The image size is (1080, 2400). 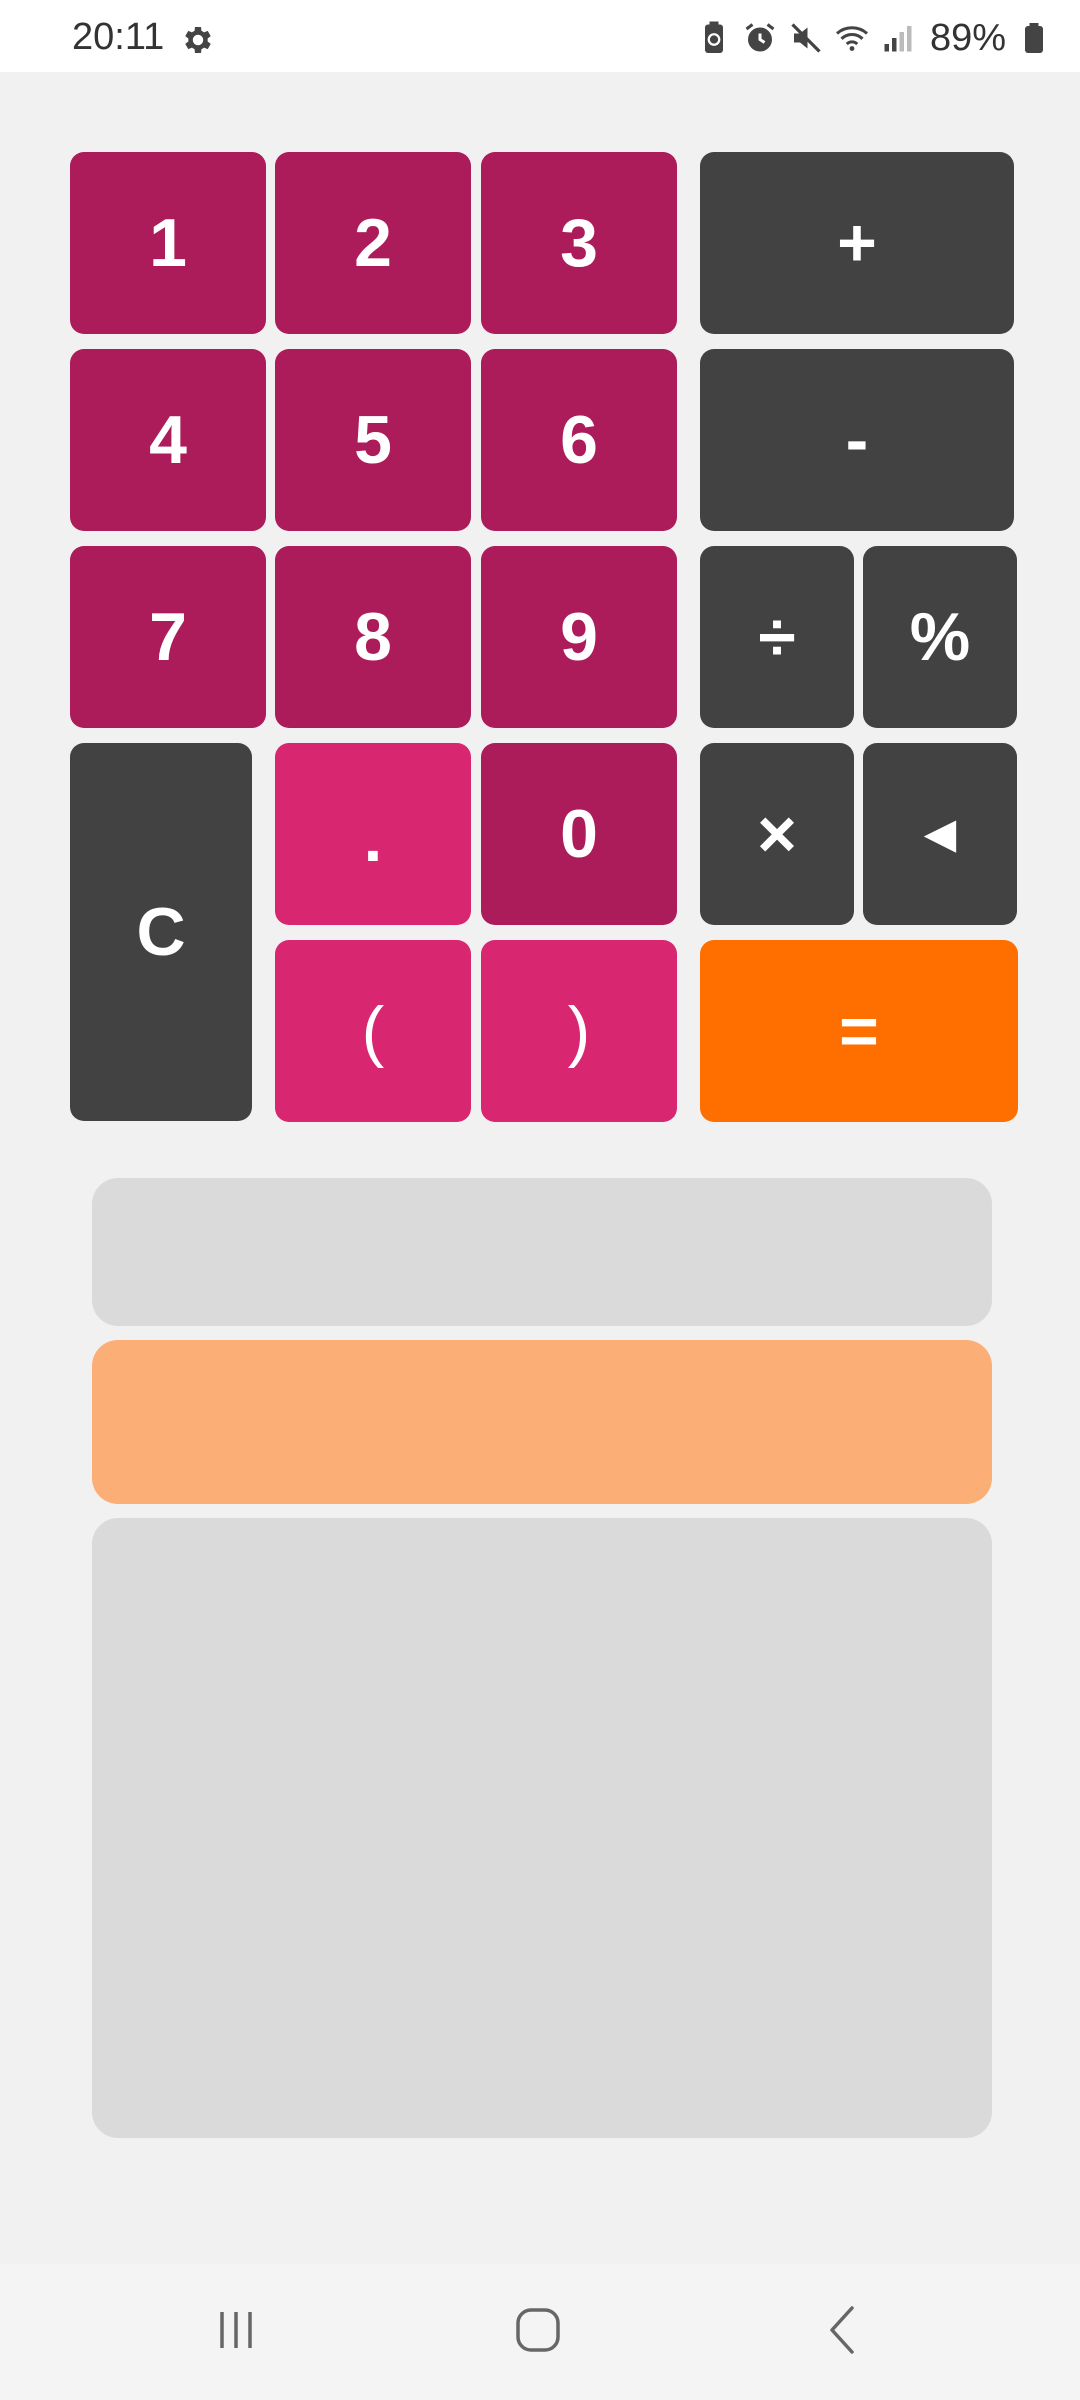 What do you see at coordinates (777, 834) in the screenshot?
I see `multiply-button: ×` at bounding box center [777, 834].